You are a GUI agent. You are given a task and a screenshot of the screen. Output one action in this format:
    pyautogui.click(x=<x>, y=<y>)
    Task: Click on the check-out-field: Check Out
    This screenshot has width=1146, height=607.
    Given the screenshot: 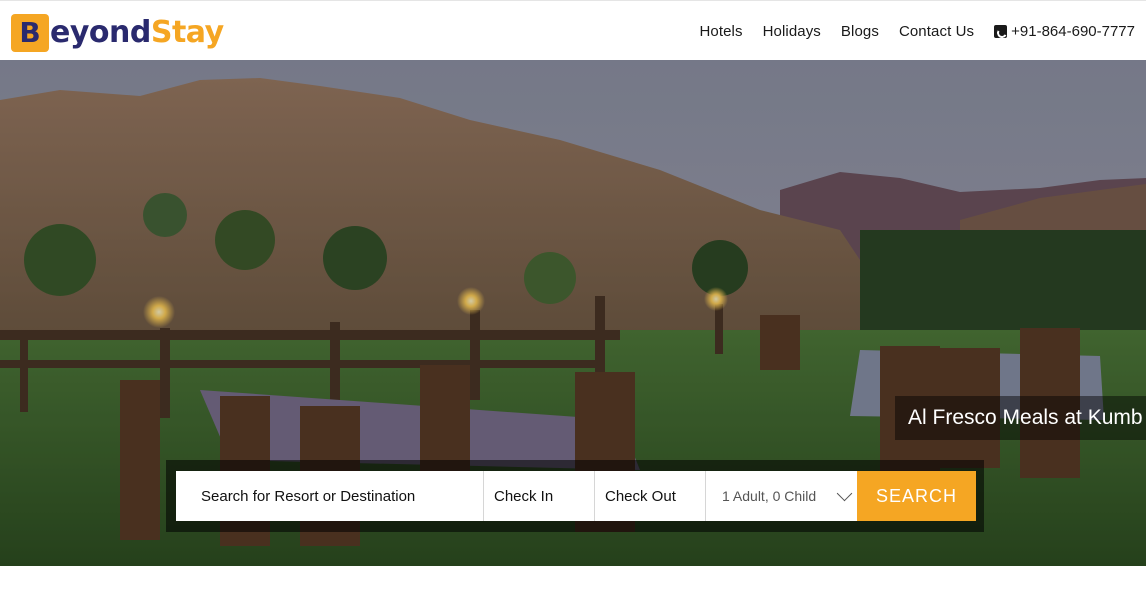 What is the action you would take?
    pyautogui.click(x=650, y=496)
    